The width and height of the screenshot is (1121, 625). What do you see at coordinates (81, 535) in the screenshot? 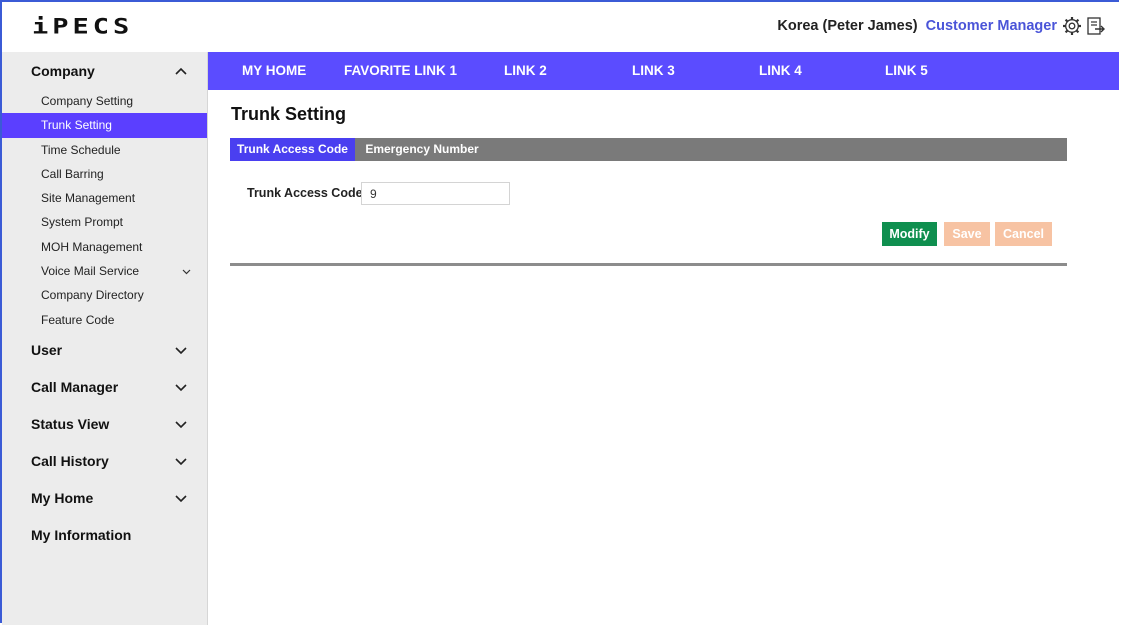
I see `sidebar-group-label: My Information` at bounding box center [81, 535].